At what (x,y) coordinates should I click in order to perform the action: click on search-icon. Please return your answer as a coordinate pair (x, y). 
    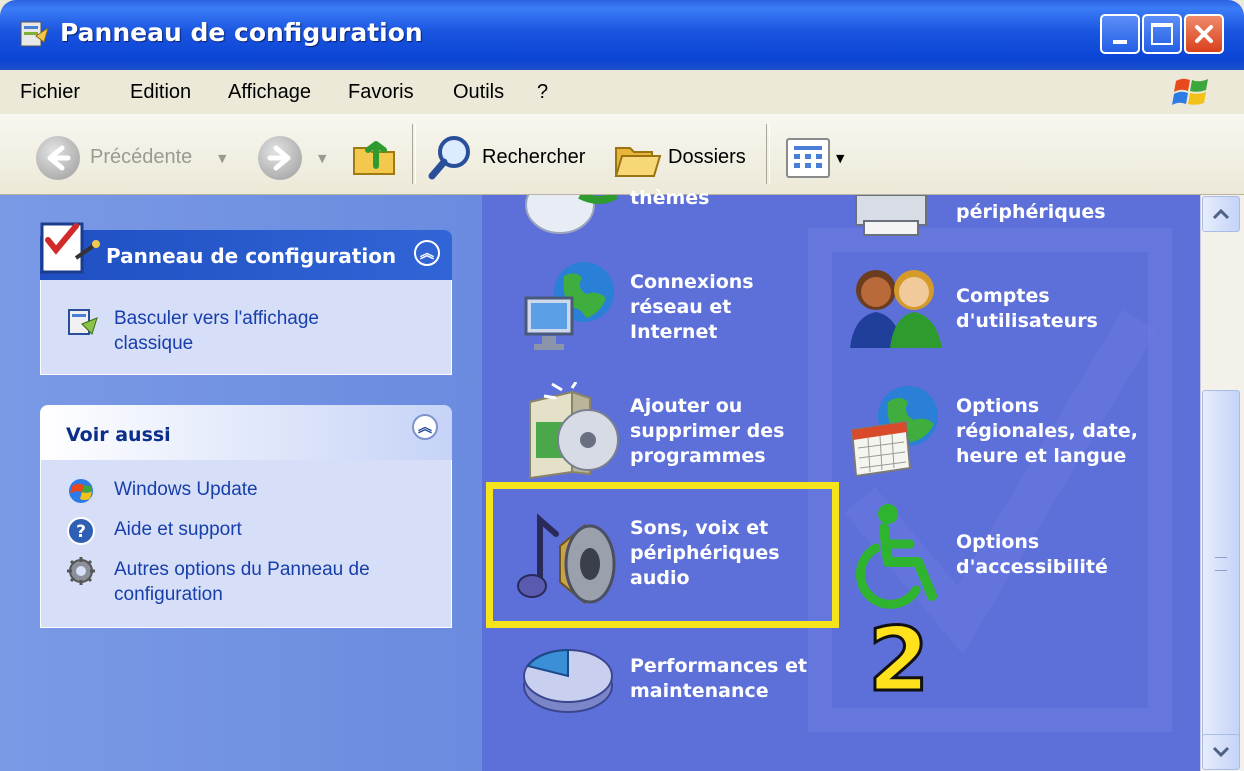
    Looking at the image, I should click on (450, 158).